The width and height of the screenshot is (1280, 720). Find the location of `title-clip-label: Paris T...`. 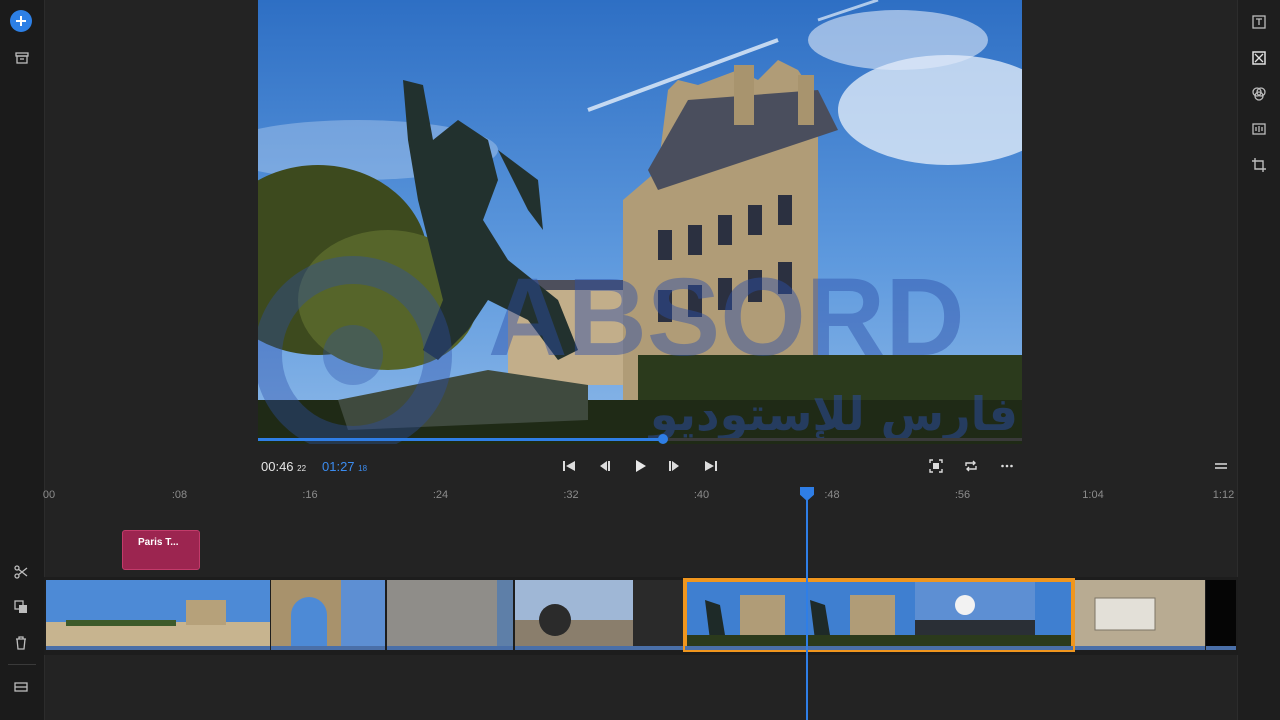

title-clip-label: Paris T... is located at coordinates (158, 542).